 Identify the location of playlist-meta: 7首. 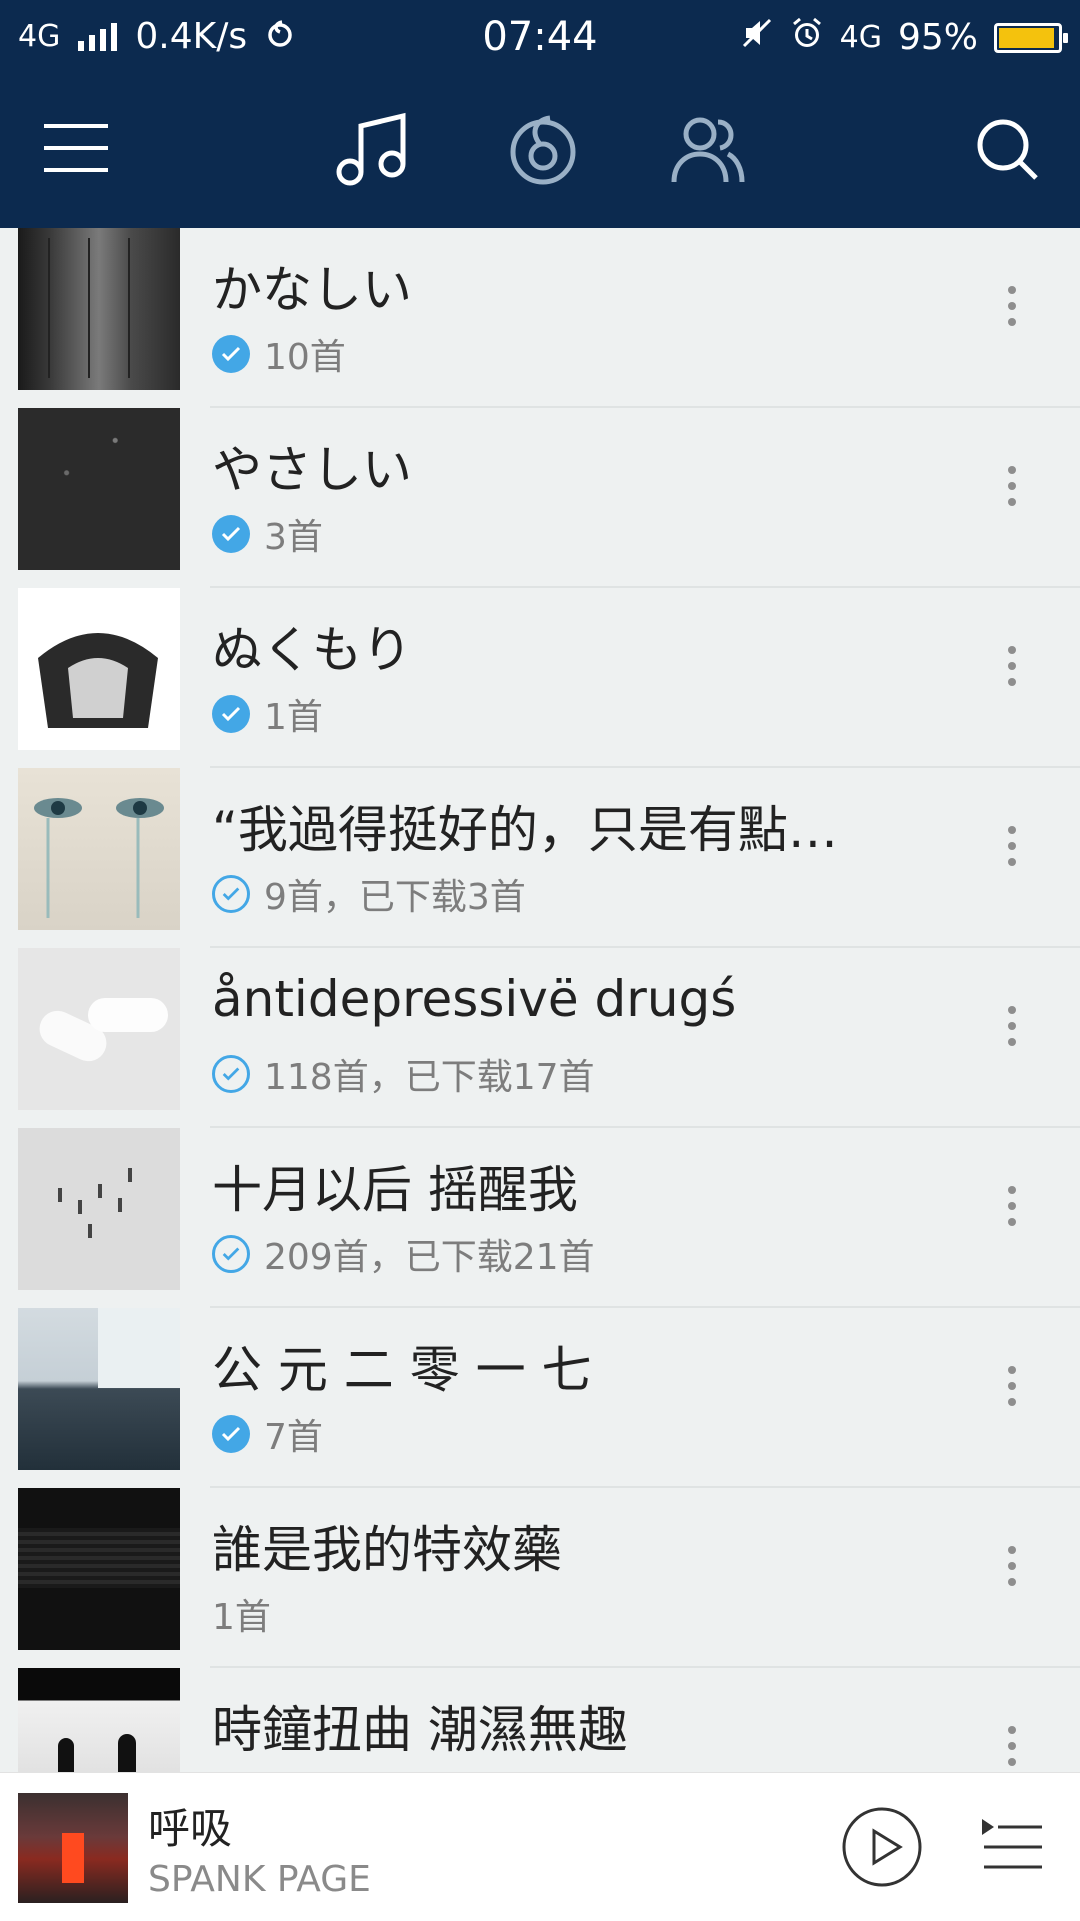
(267, 1434).